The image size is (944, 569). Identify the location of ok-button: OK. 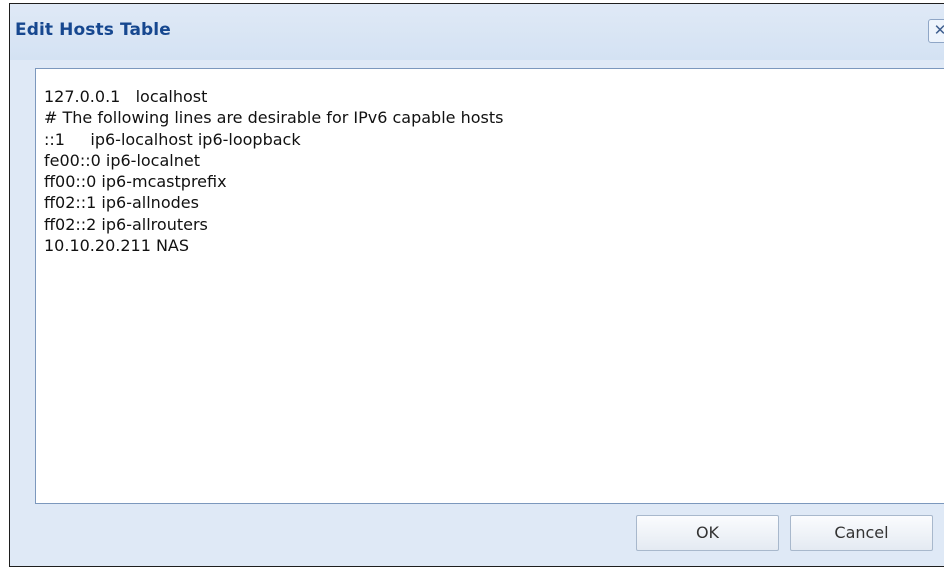
(707, 533).